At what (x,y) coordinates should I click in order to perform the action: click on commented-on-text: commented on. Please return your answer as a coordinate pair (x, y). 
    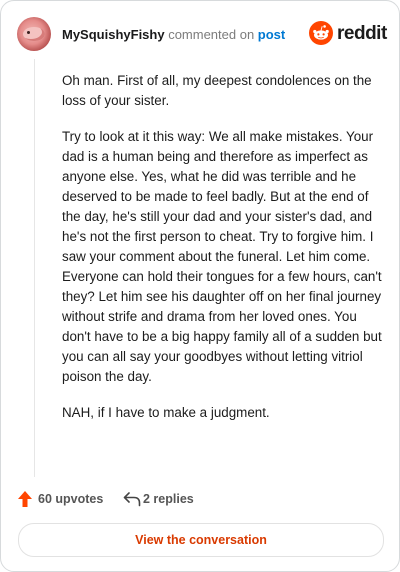
    Looking at the image, I should click on (211, 34).